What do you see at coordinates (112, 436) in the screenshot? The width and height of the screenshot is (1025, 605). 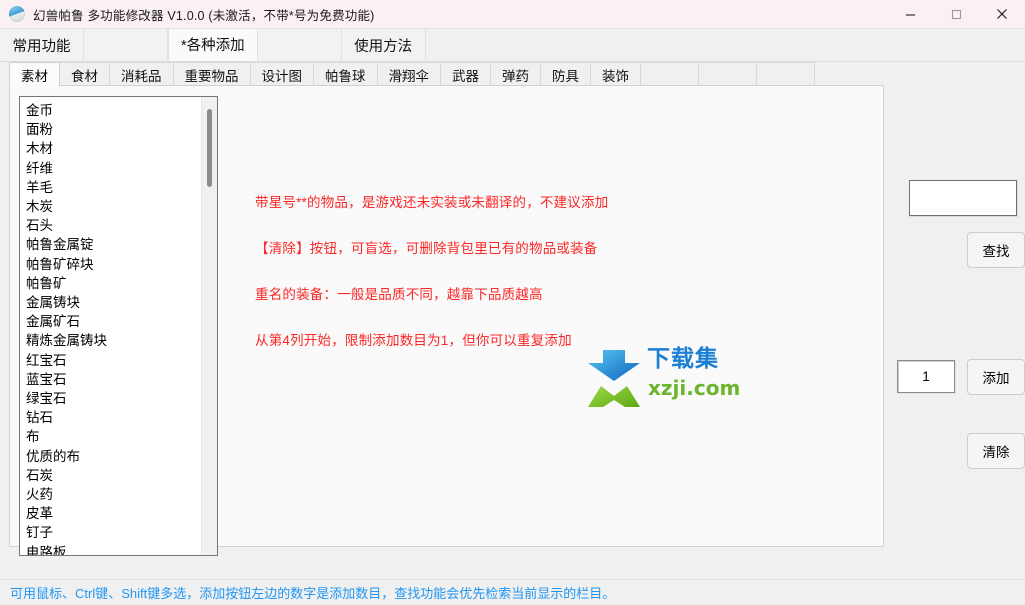 I see `list-item: 布` at bounding box center [112, 436].